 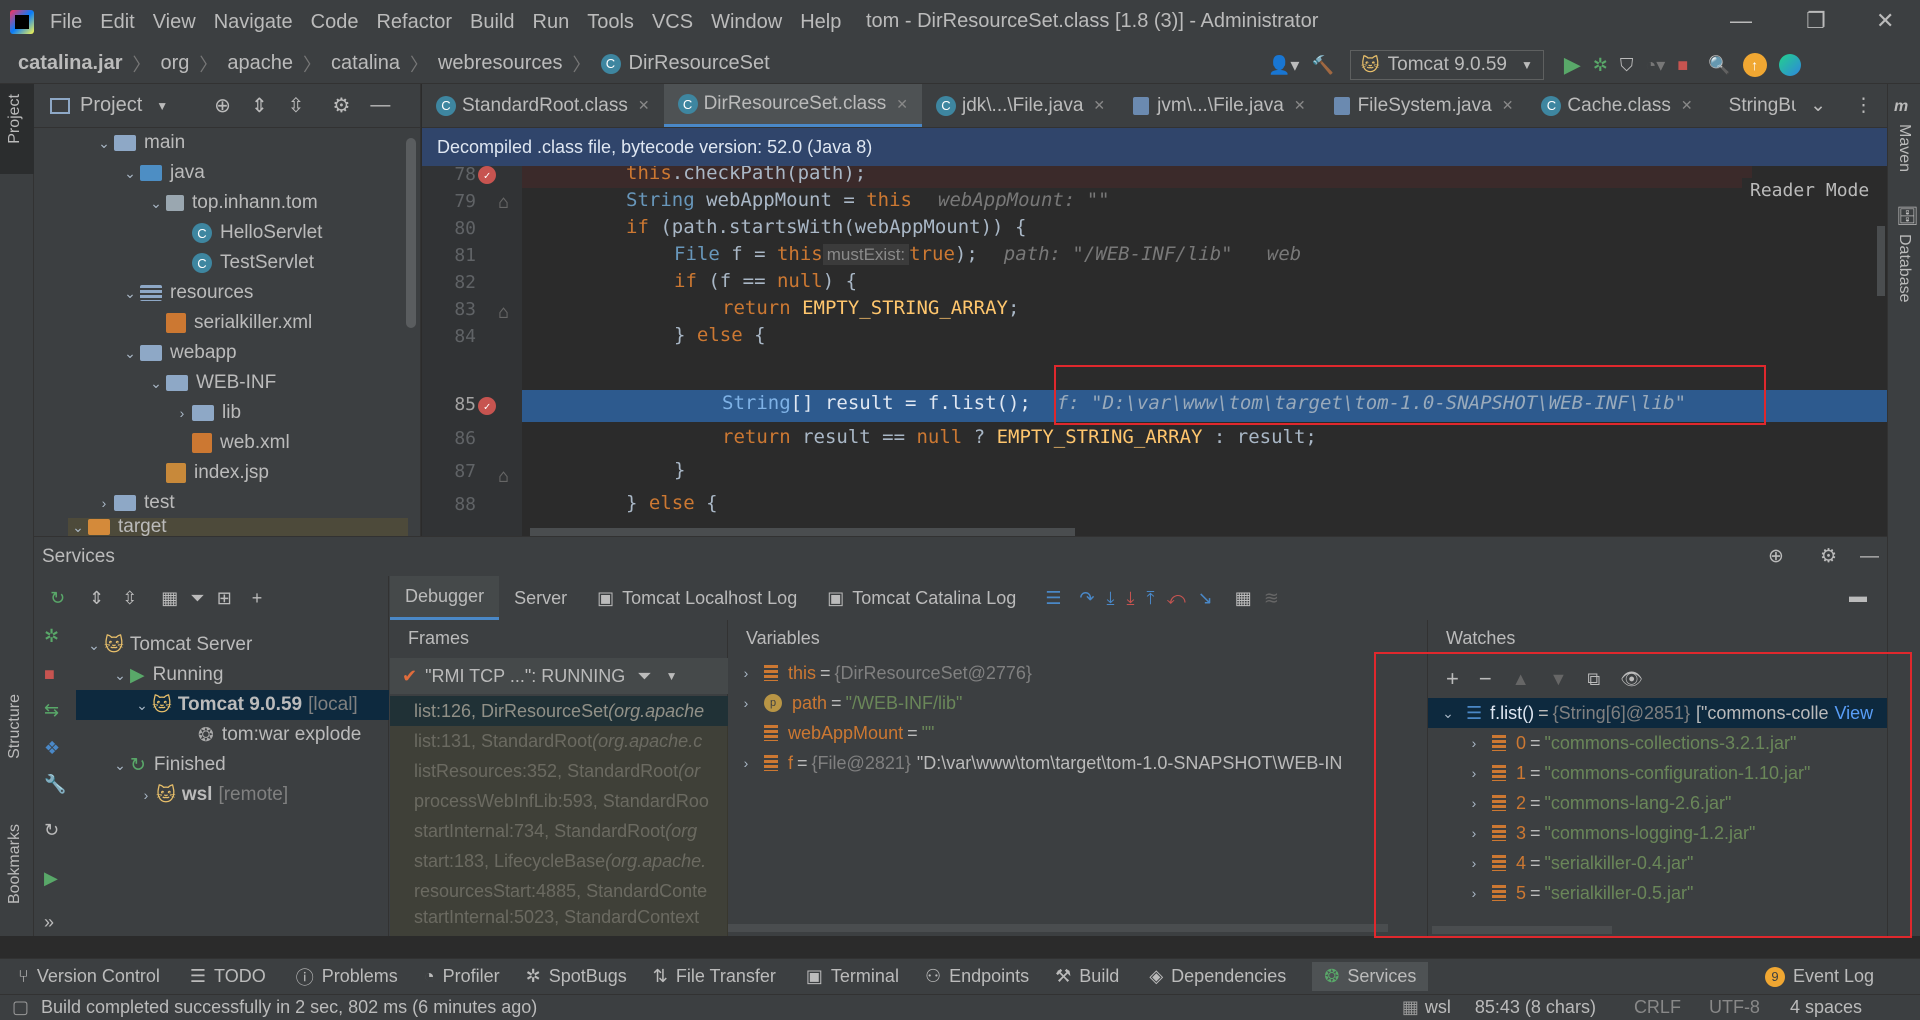 I want to click on service-finished: ⌄ ↻ Finished, so click(x=168, y=765).